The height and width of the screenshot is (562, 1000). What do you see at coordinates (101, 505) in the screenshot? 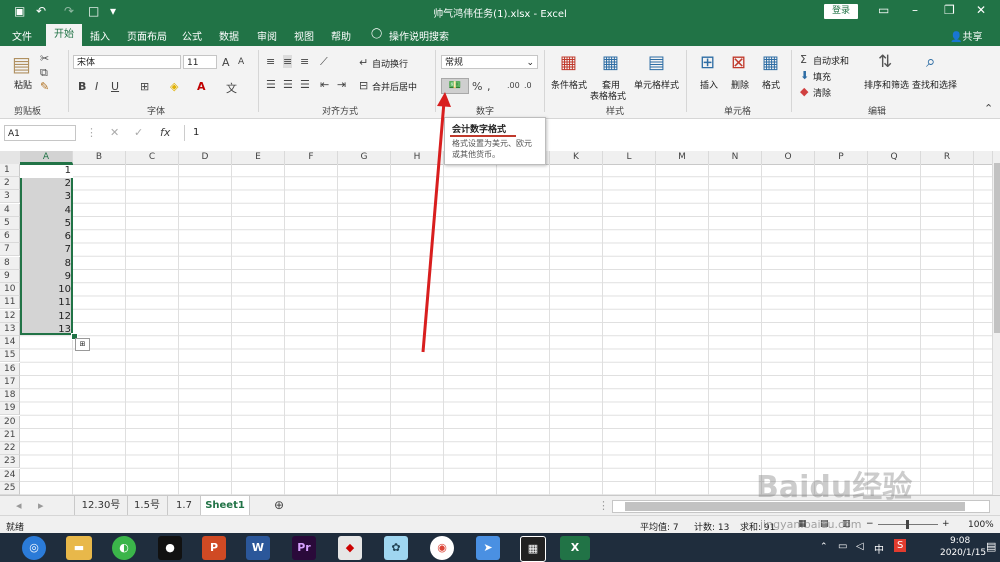
I see `sheet-tab: 12.30号` at bounding box center [101, 505].